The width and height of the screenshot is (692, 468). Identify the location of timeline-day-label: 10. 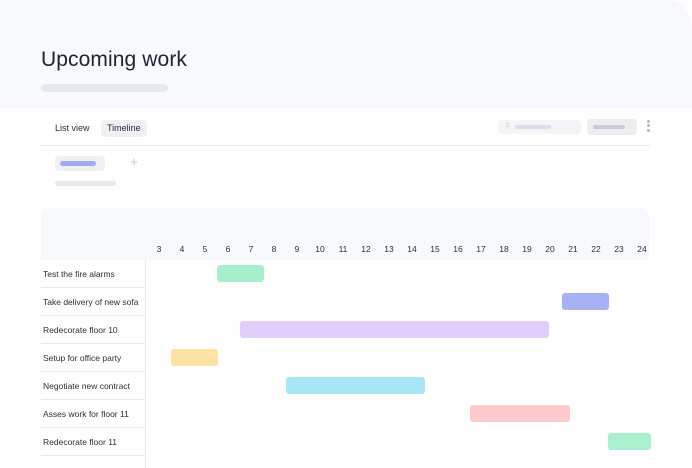
(320, 249).